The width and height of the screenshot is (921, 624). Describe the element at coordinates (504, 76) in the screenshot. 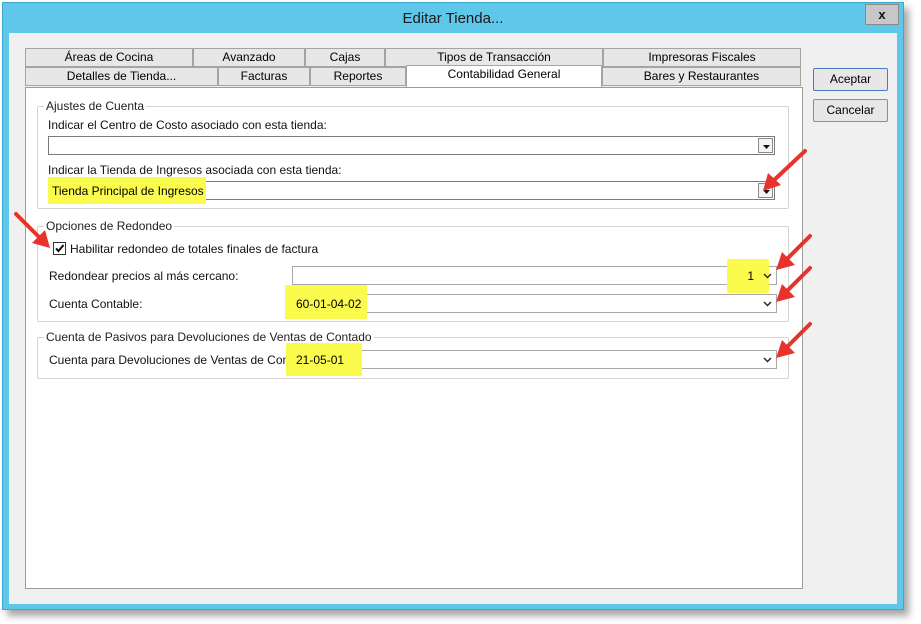

I see `tab-contabilidad-general: Contabilidad General` at that location.